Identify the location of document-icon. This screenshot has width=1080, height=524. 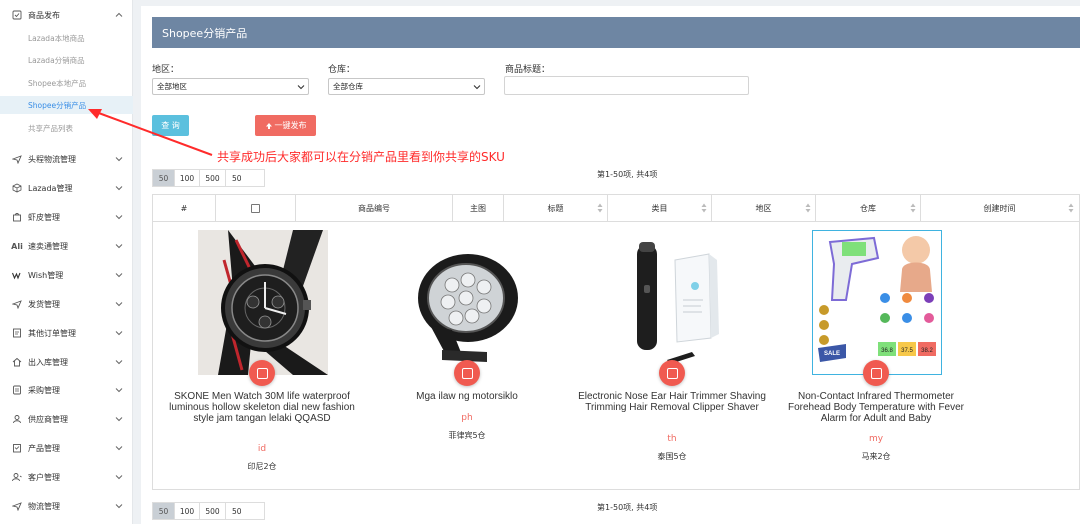
(17, 333).